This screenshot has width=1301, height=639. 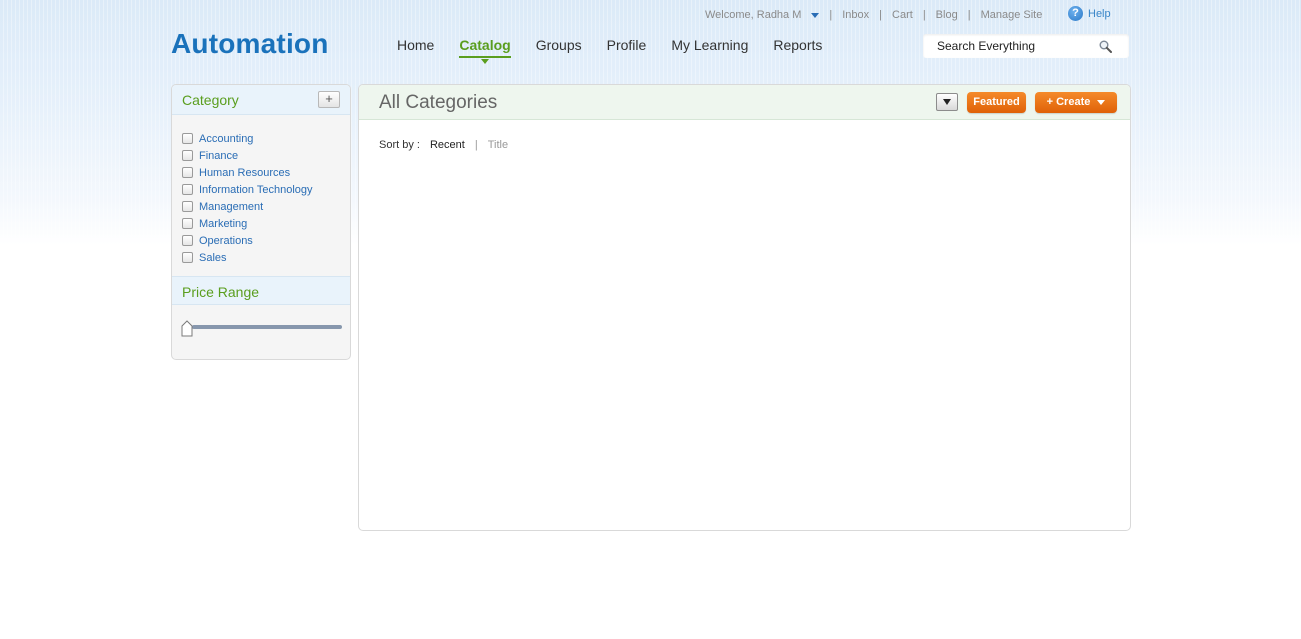 What do you see at coordinates (447, 145) in the screenshot?
I see `sort-option-recent: Recent` at bounding box center [447, 145].